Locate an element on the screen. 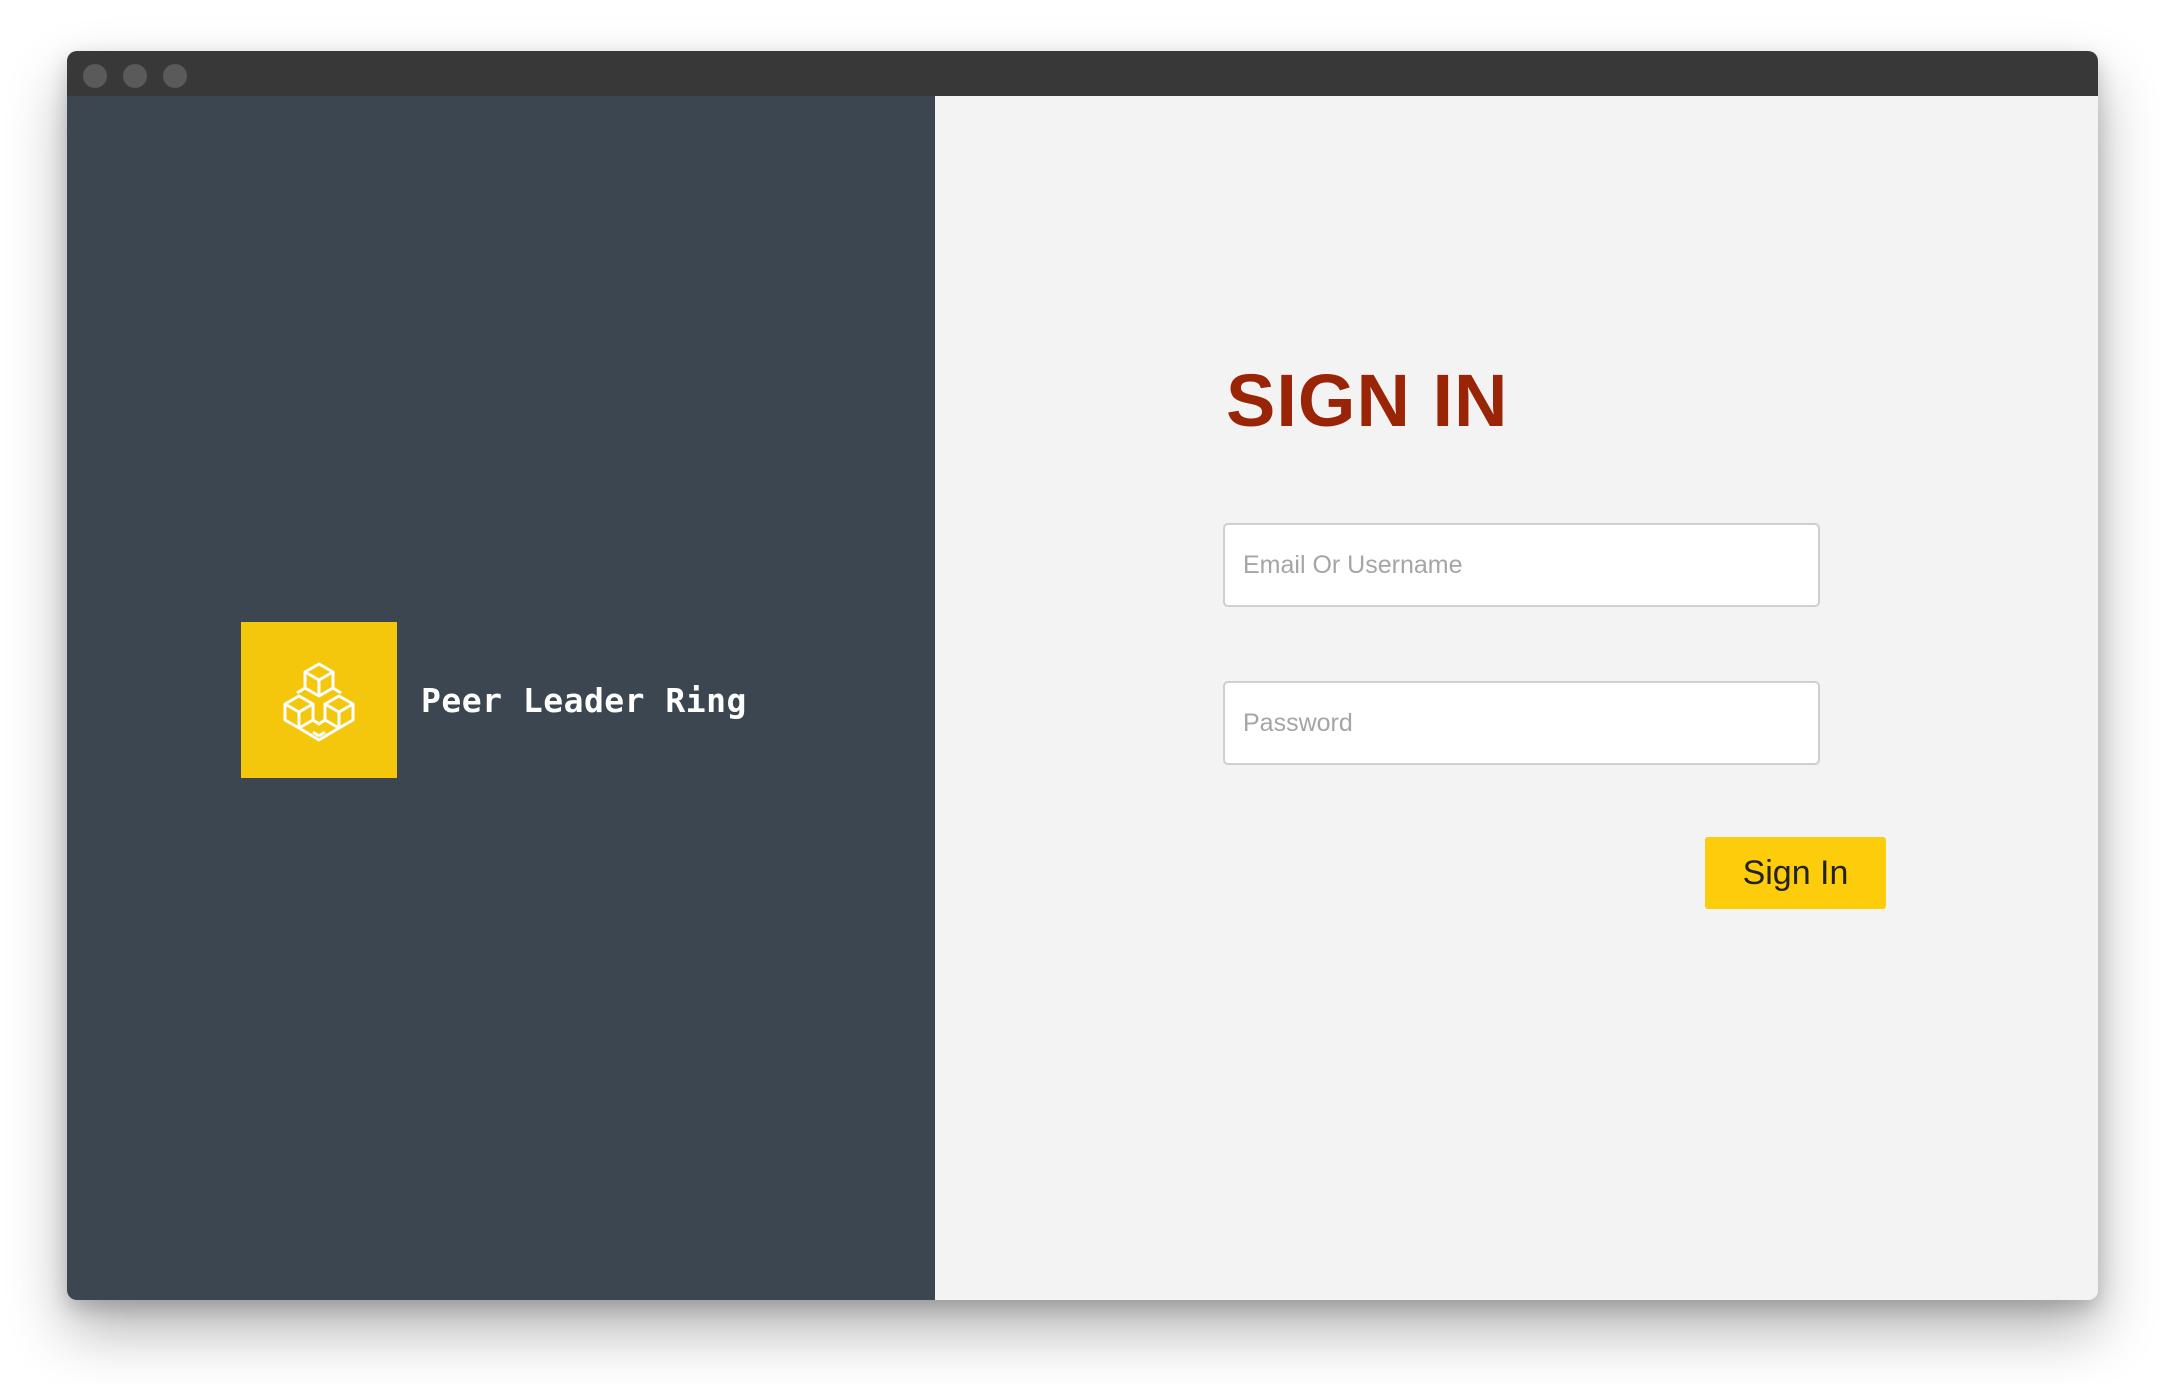  page-title: SIGN IN is located at coordinates (1367, 400).